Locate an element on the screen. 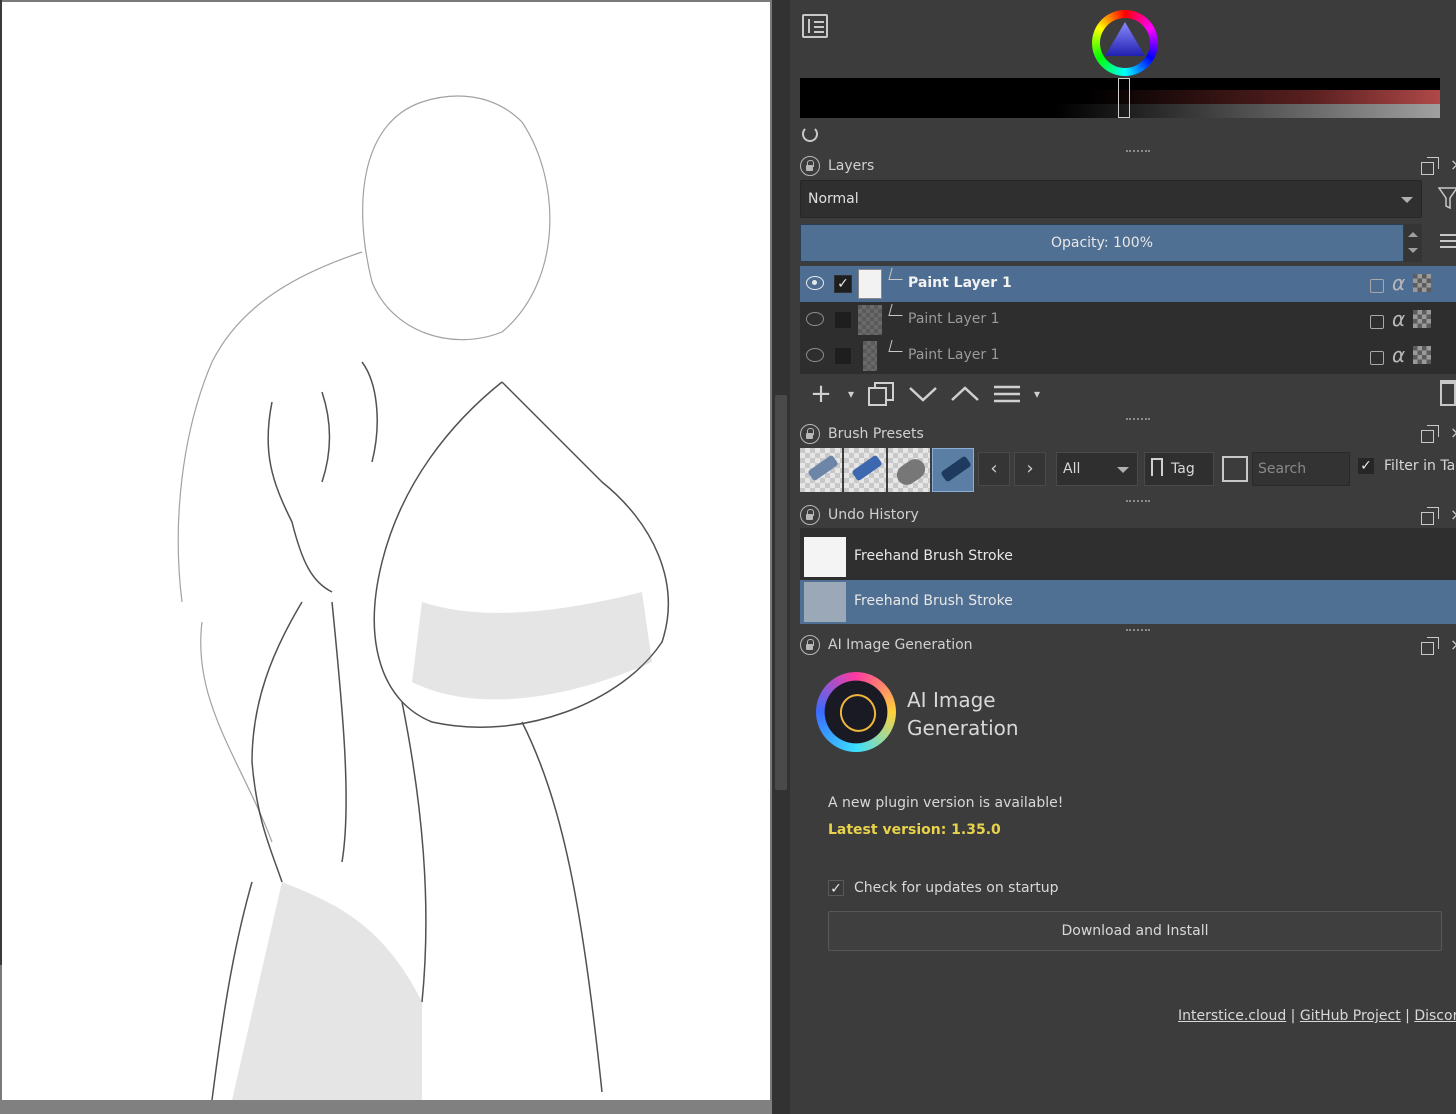 The width and height of the screenshot is (1456, 1114). refresh-icon is located at coordinates (810, 134).